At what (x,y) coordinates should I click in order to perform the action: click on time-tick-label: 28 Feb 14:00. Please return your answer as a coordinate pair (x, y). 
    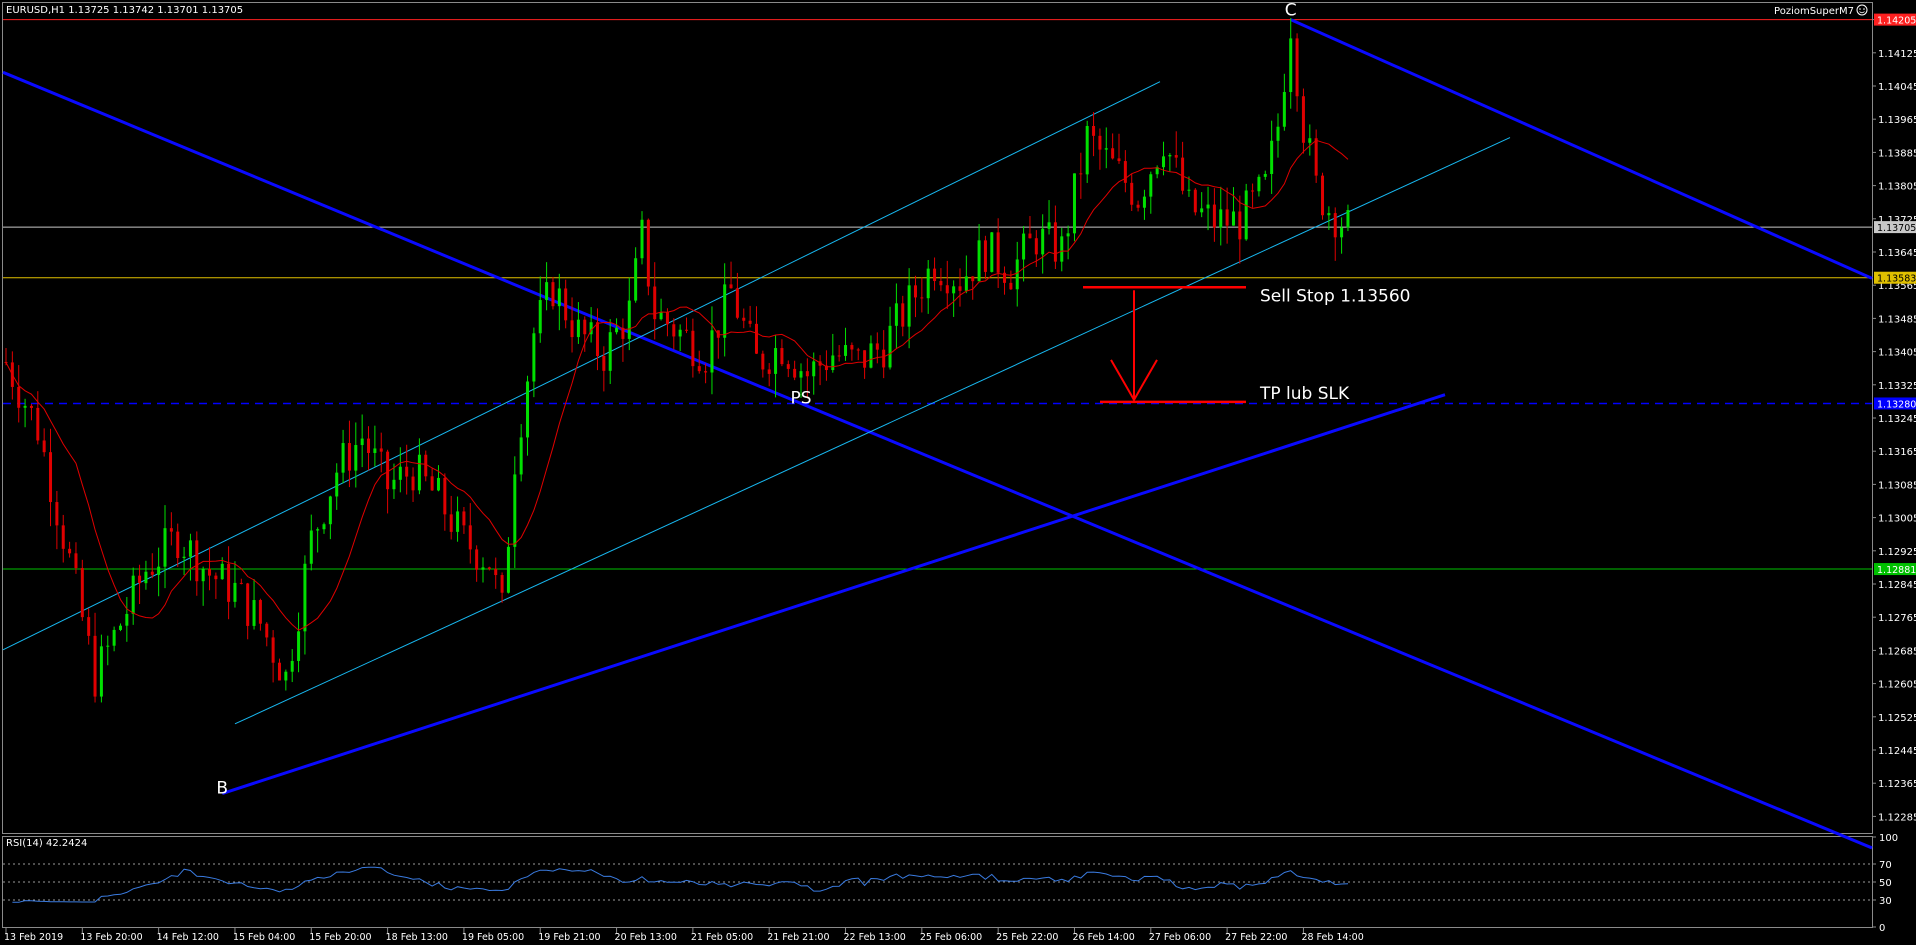
    Looking at the image, I should click on (1332, 937).